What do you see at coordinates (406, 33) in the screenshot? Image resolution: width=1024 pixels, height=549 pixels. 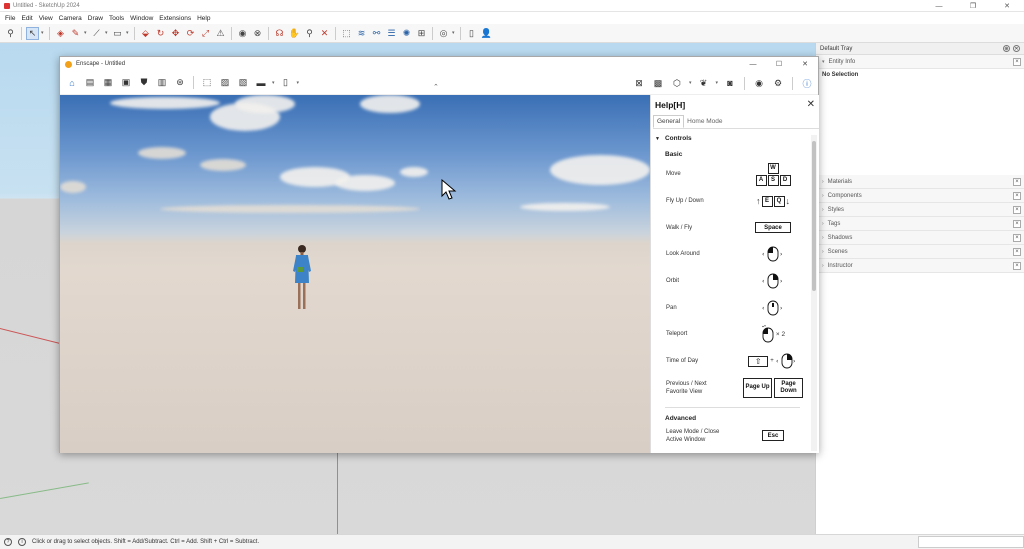 I see `enscape-asset-icon: ✺` at bounding box center [406, 33].